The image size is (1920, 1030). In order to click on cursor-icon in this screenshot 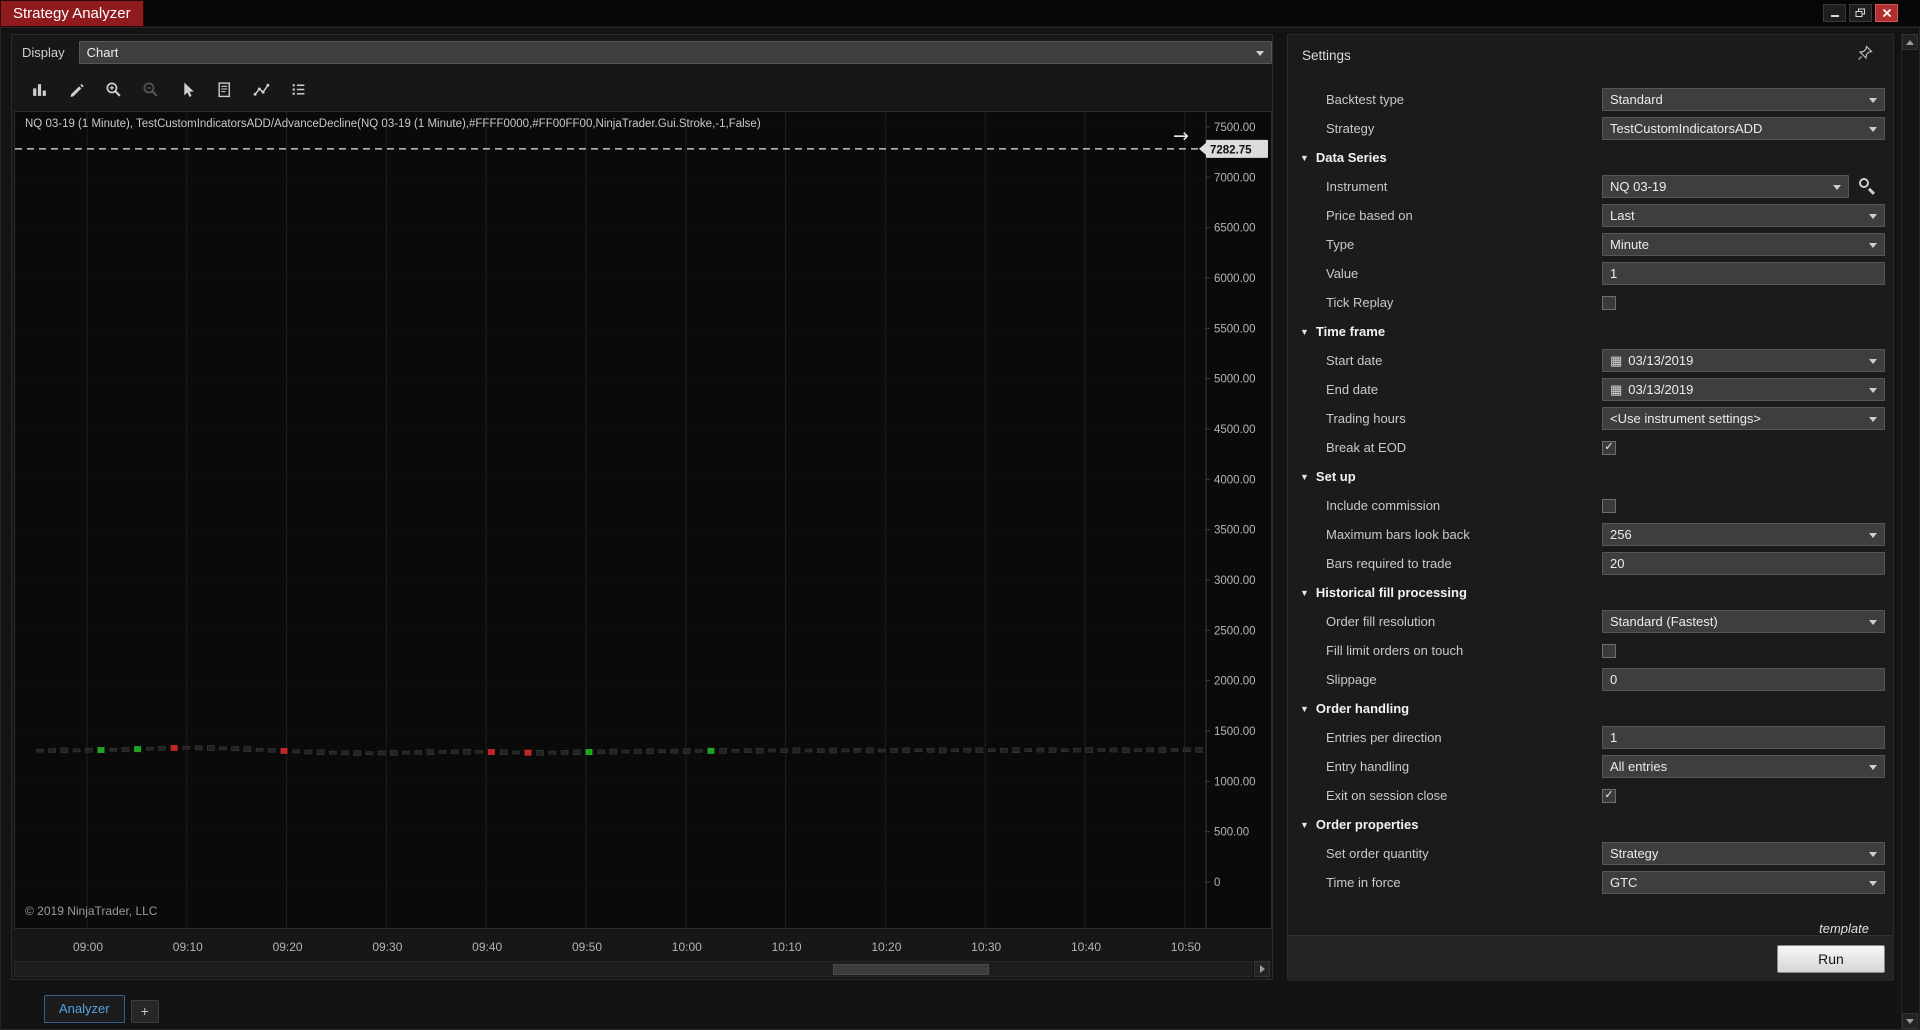, I will do `click(187, 89)`.